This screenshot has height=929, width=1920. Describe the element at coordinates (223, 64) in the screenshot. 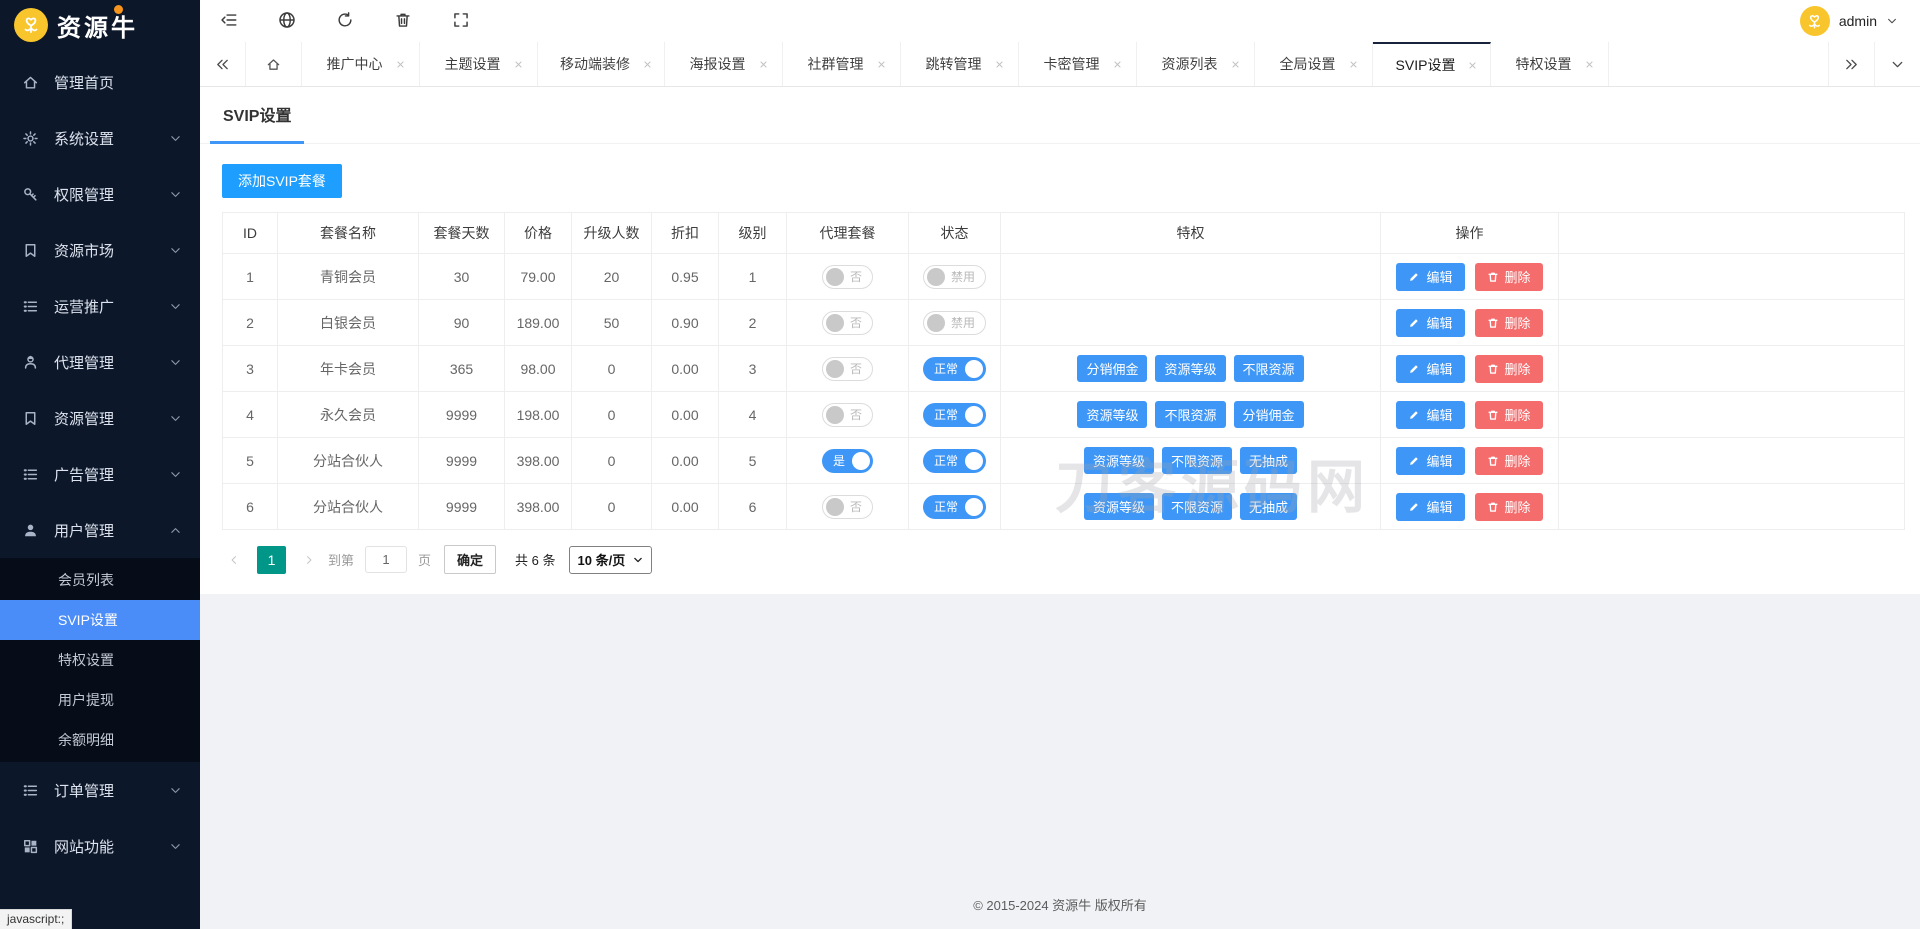

I see `tabs-scroll-left-button` at that location.